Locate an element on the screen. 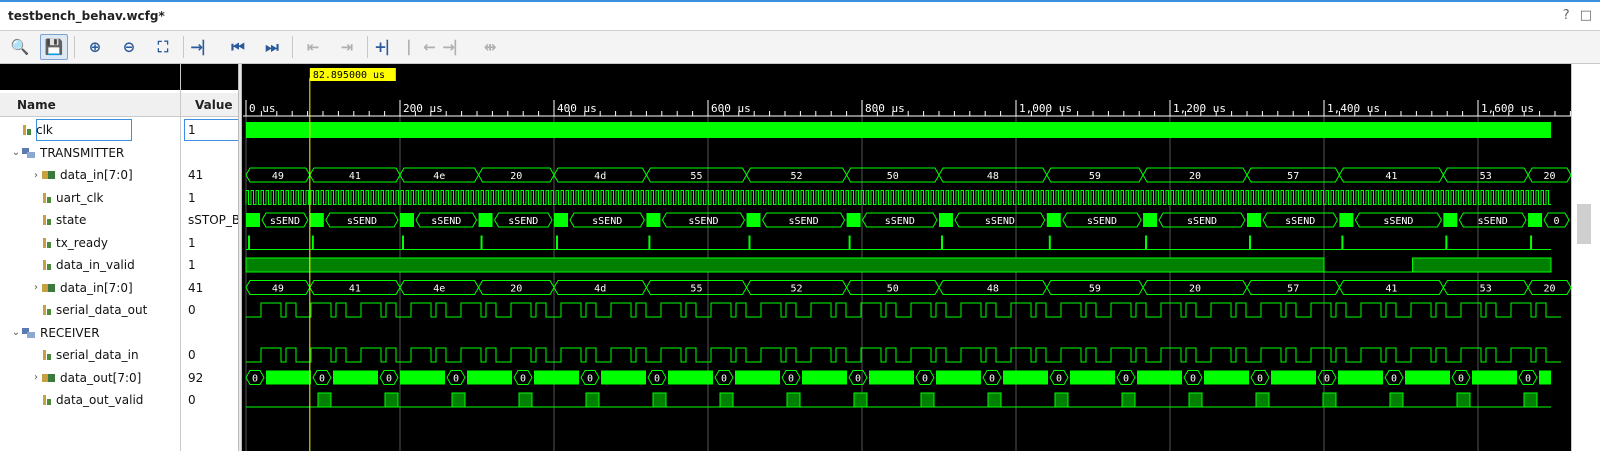  zoom-in-icon: ⊕ is located at coordinates (95, 47).